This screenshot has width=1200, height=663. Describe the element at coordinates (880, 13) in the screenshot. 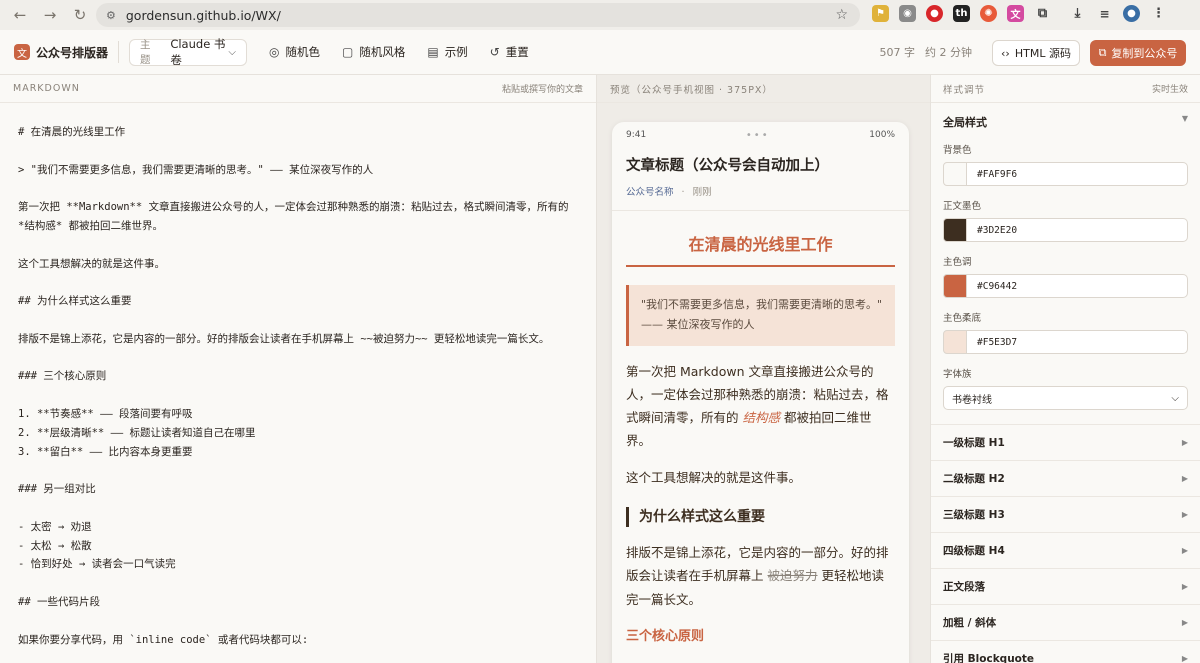

I see `extension-icon: ⚑` at that location.